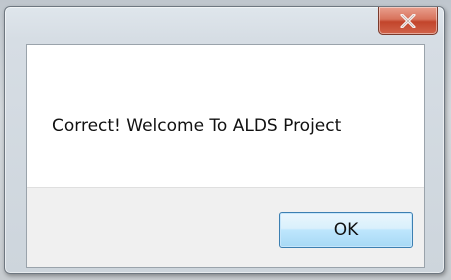 The image size is (451, 280). What do you see at coordinates (346, 230) in the screenshot?
I see `ok-button: OK` at bounding box center [346, 230].